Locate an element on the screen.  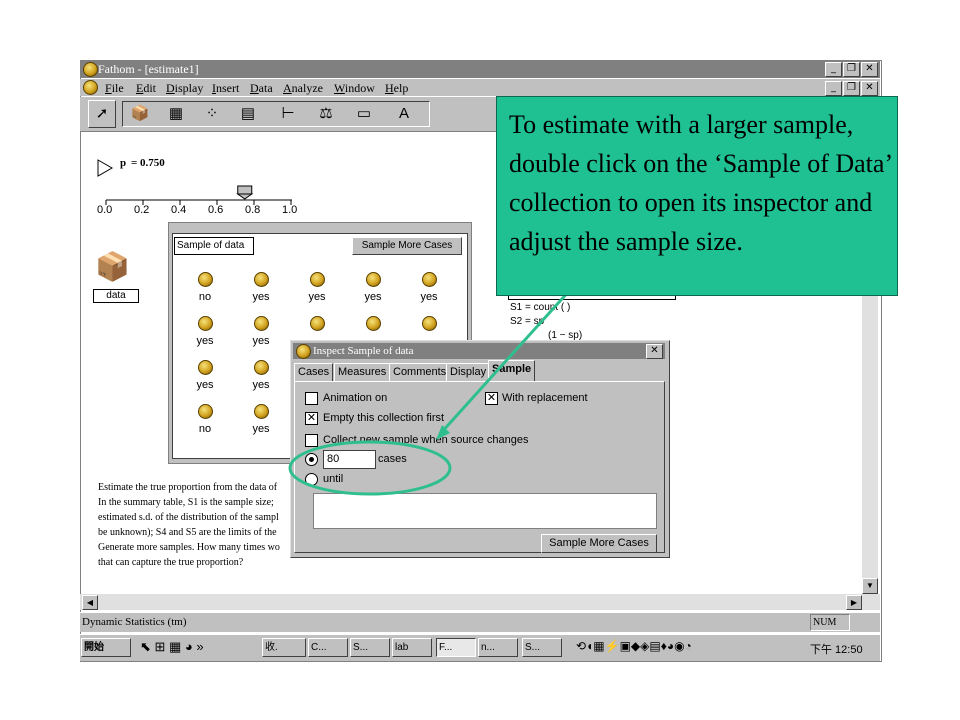
status-bar: Dynamic Statistics (tm) NUM is located at coordinates (480, 622).